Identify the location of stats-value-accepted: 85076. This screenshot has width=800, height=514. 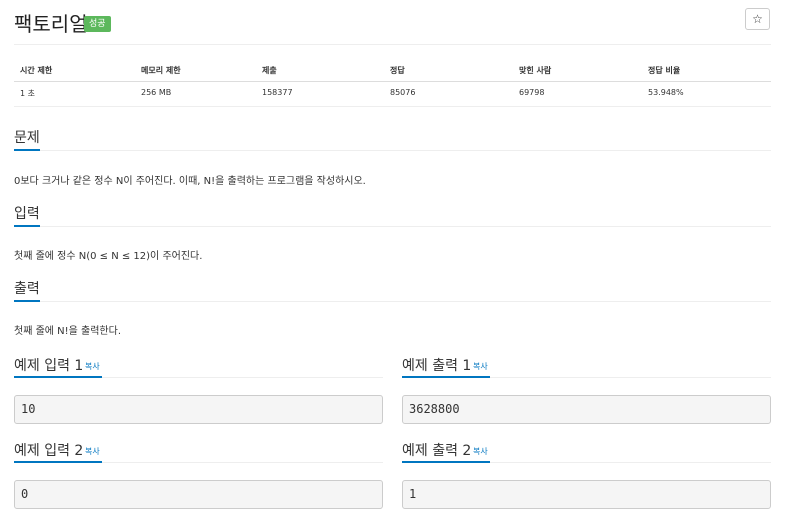
(403, 92).